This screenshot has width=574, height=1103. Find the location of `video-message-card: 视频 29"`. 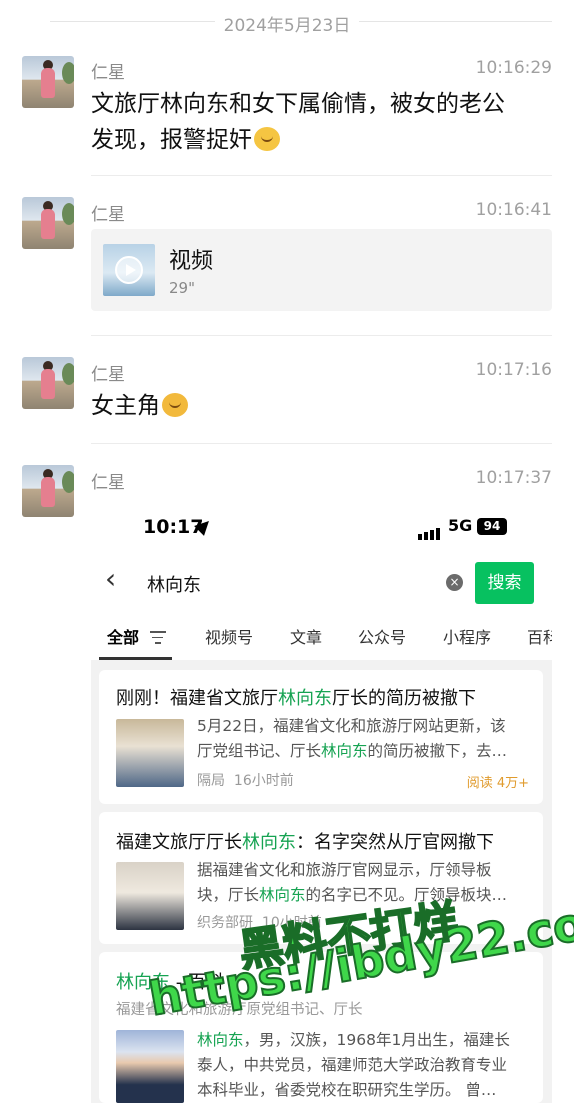

video-message-card: 视频 29" is located at coordinates (321, 270).